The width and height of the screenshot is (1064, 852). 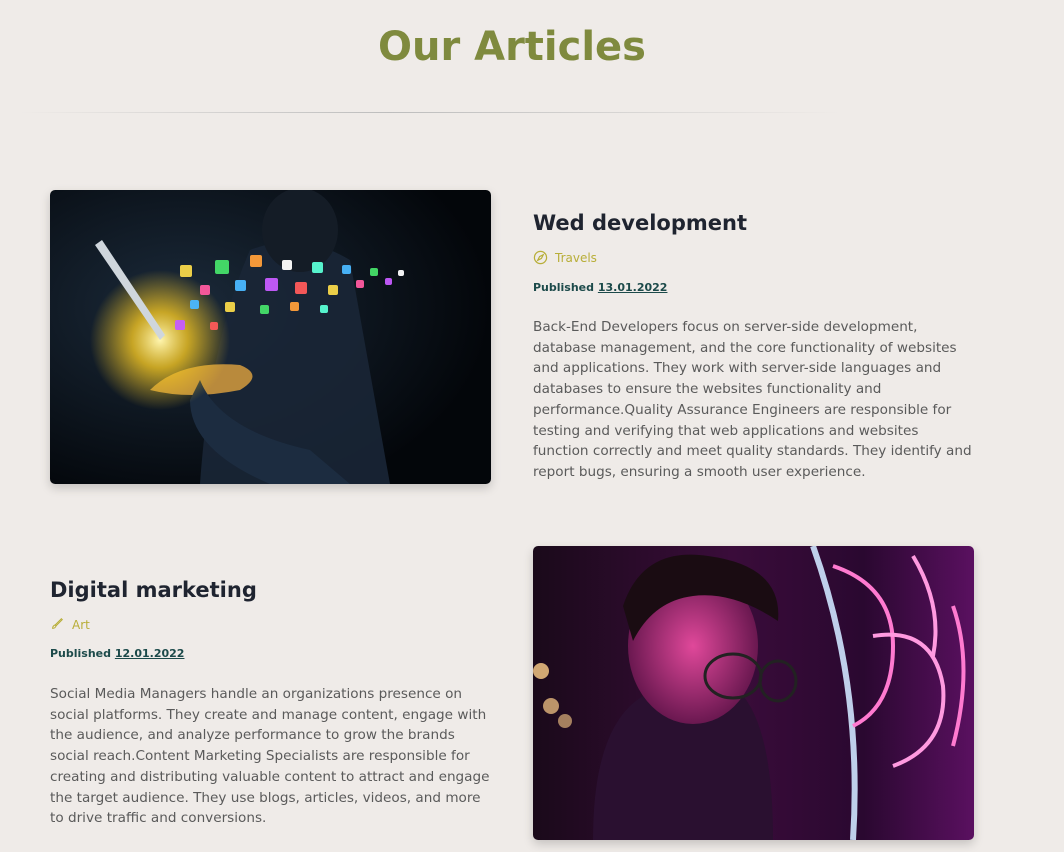 I want to click on article-image-digital-marketing, so click(x=753, y=693).